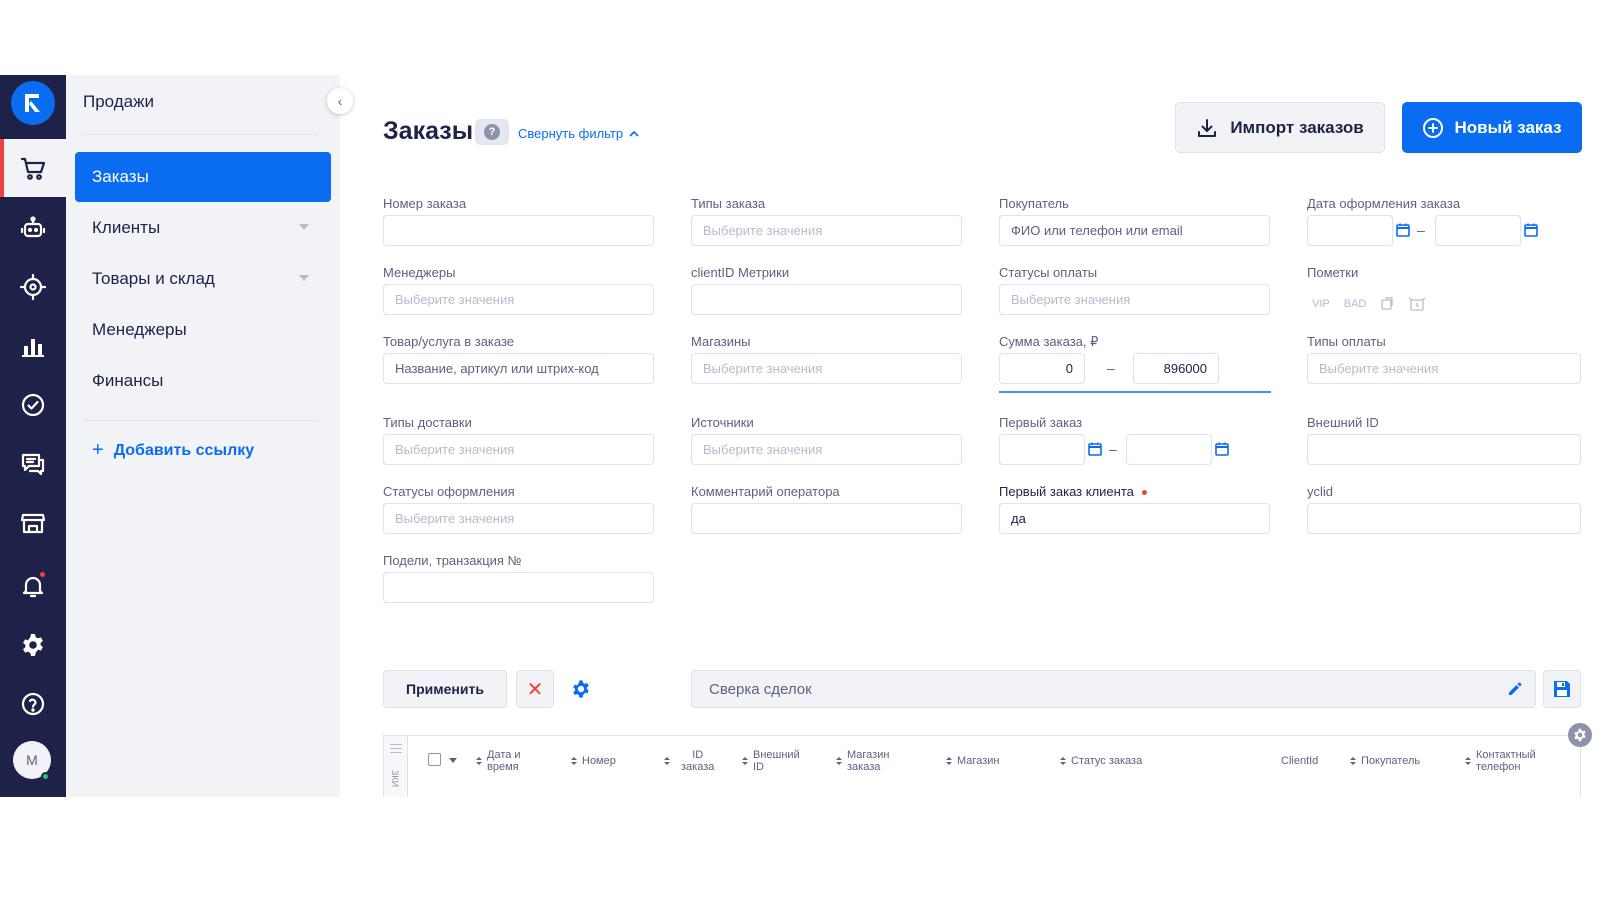 This screenshot has height=900, width=1600. I want to click on chevron-down-icon, so click(453, 760).